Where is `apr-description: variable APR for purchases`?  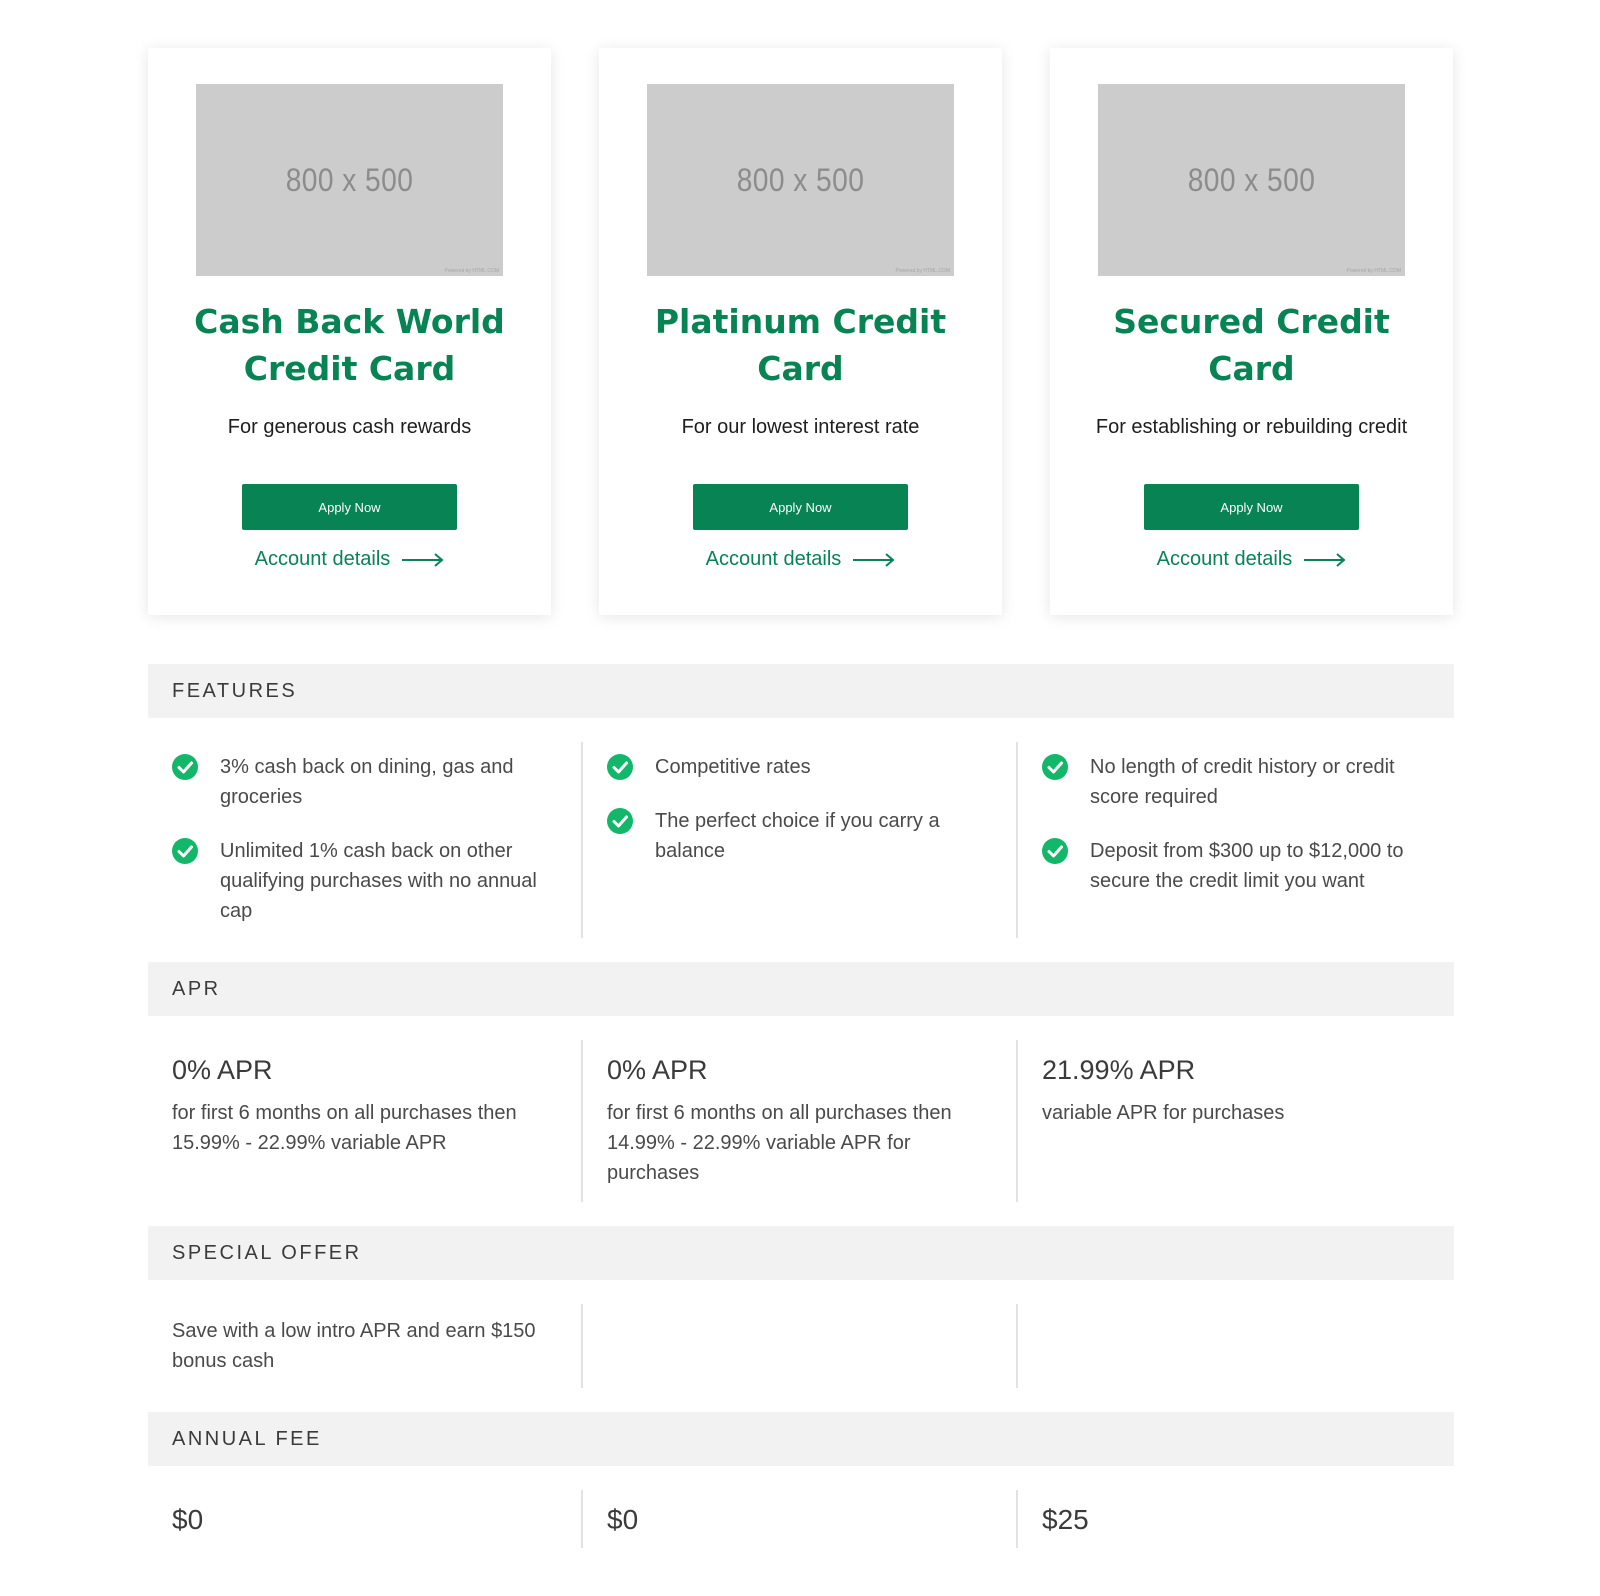
apr-description: variable APR for purchases is located at coordinates (1163, 1113).